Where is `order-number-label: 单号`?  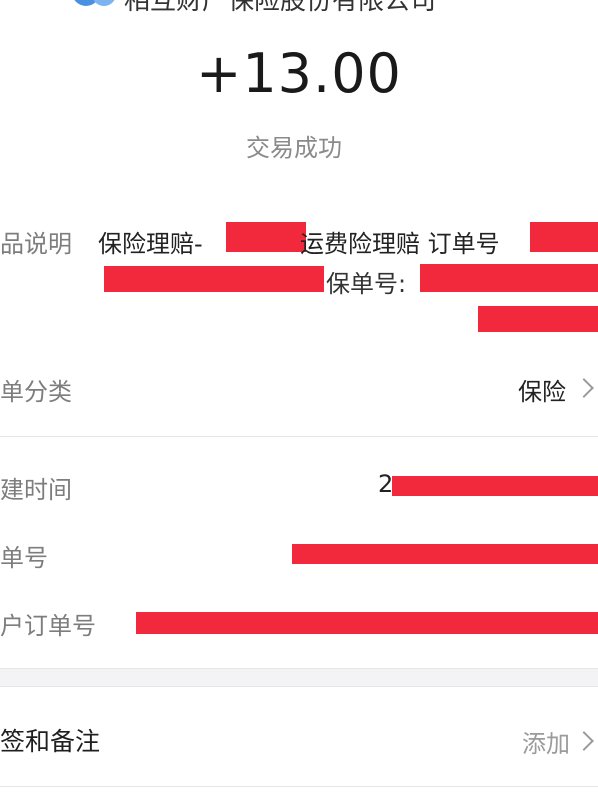
order-number-label: 单号 is located at coordinates (24, 558).